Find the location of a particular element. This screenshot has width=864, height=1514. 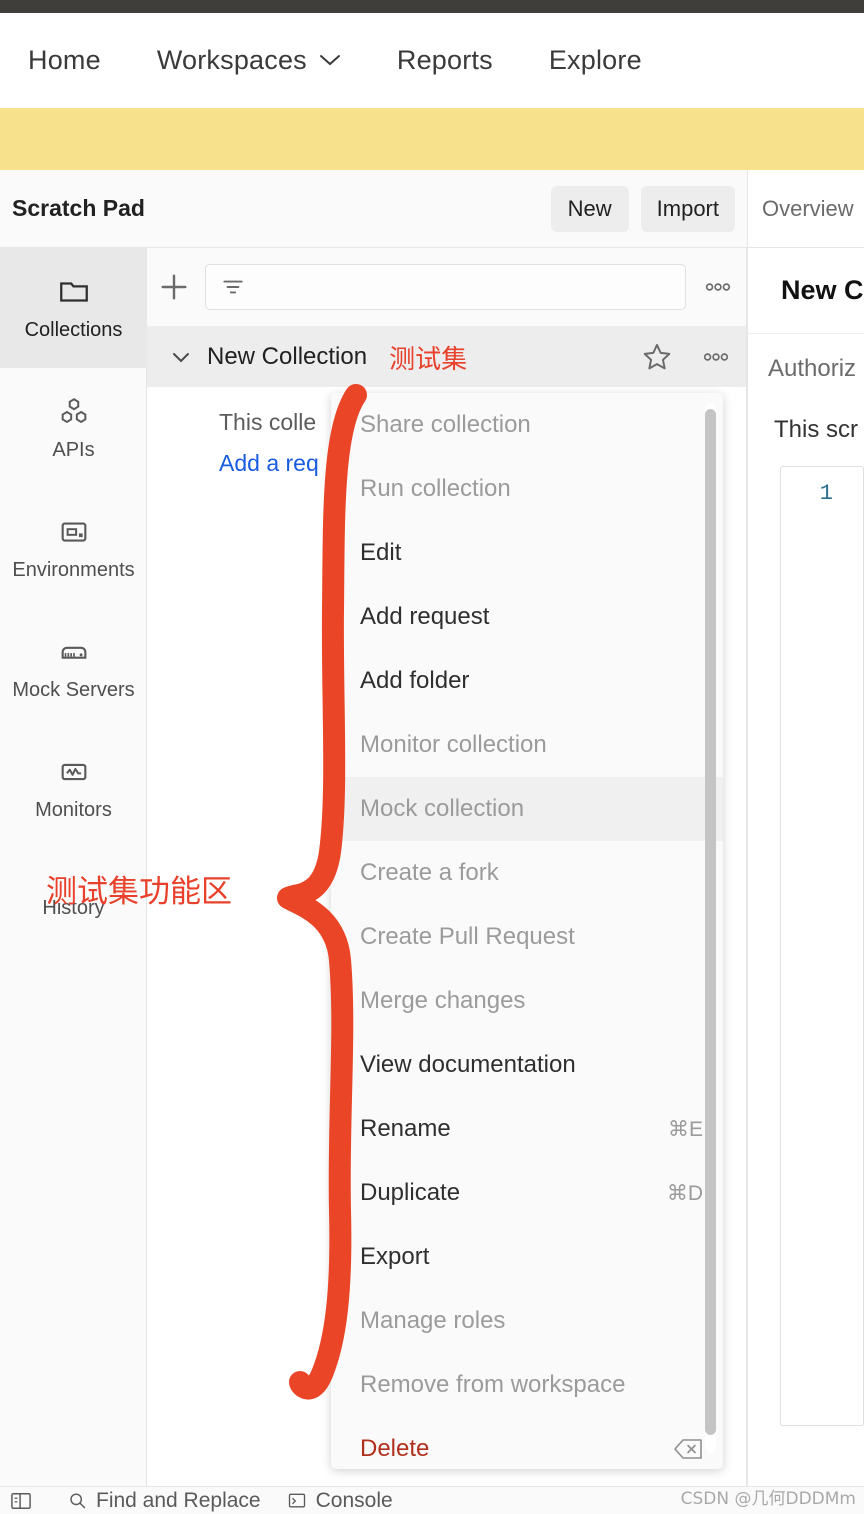

nav-item-label: Reports is located at coordinates (444, 59).